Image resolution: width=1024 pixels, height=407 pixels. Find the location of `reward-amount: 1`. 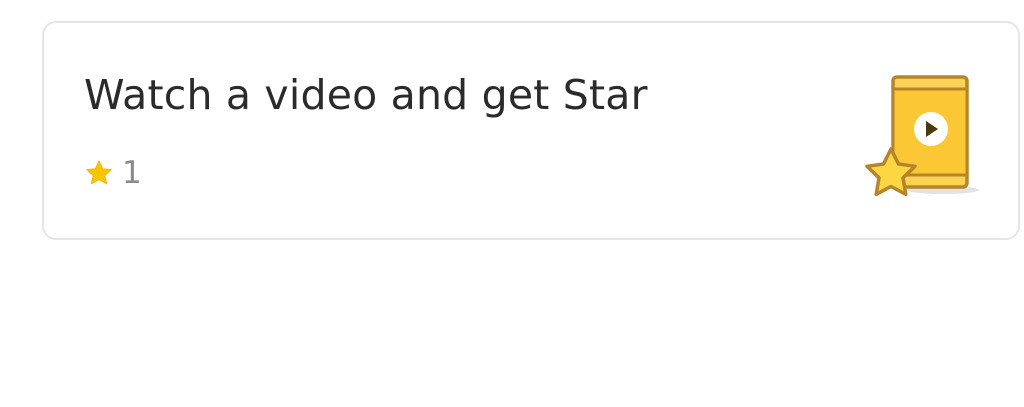

reward-amount: 1 is located at coordinates (113, 173).